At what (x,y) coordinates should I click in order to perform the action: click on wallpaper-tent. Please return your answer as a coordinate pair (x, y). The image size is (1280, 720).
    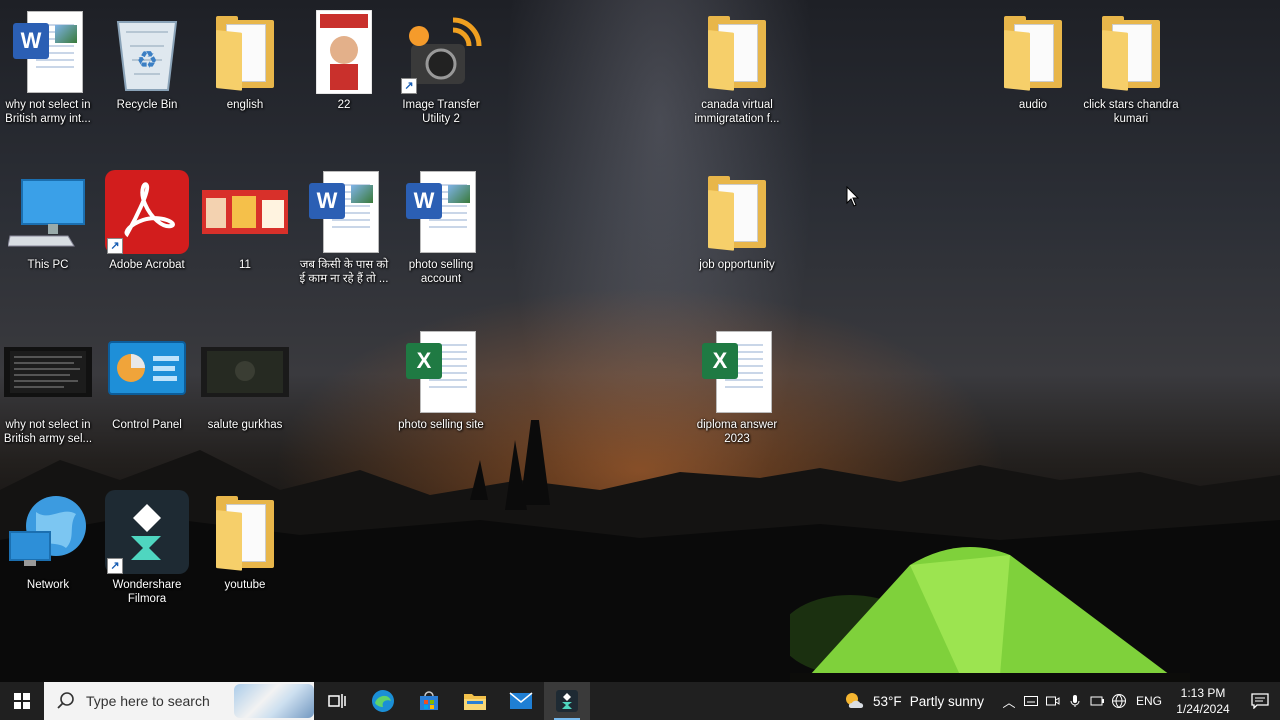
    Looking at the image, I should click on (990, 614).